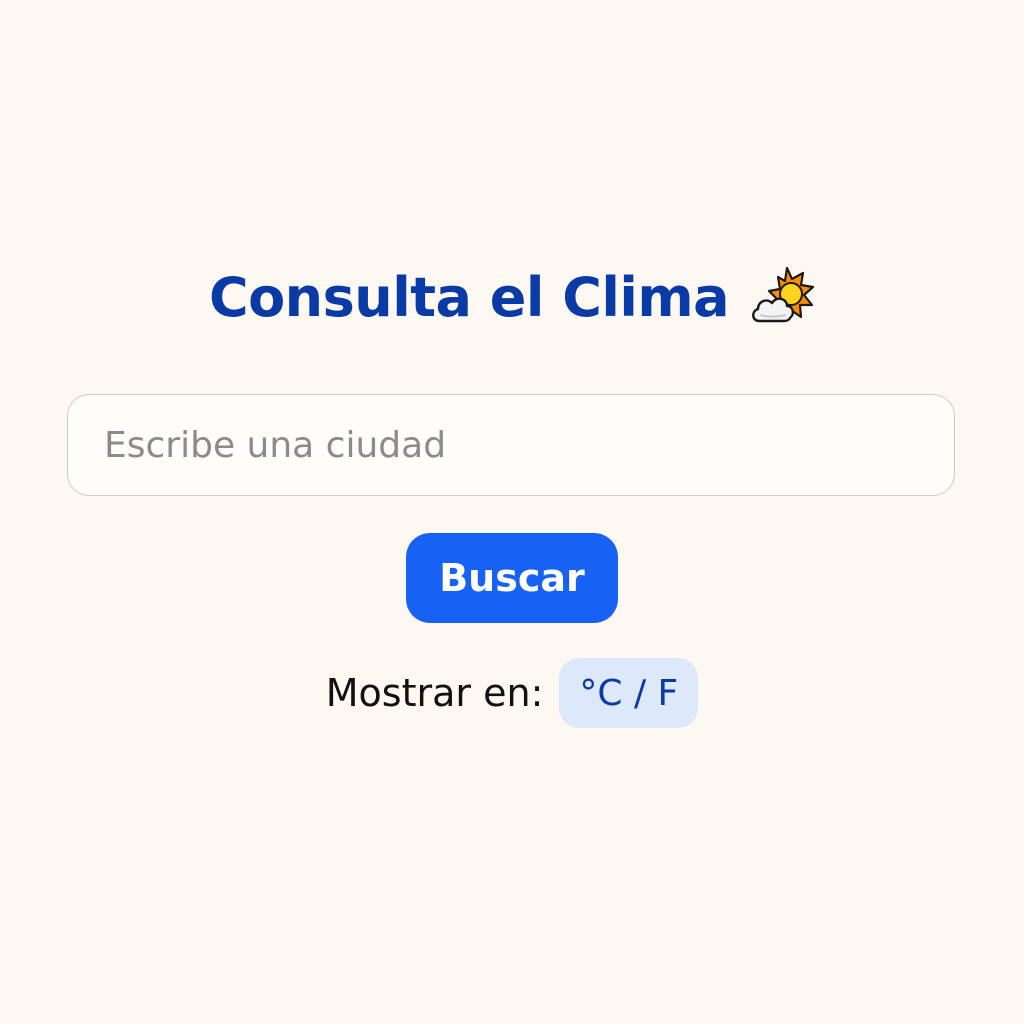  Describe the element at coordinates (511, 445) in the screenshot. I see `city-search-input` at that location.